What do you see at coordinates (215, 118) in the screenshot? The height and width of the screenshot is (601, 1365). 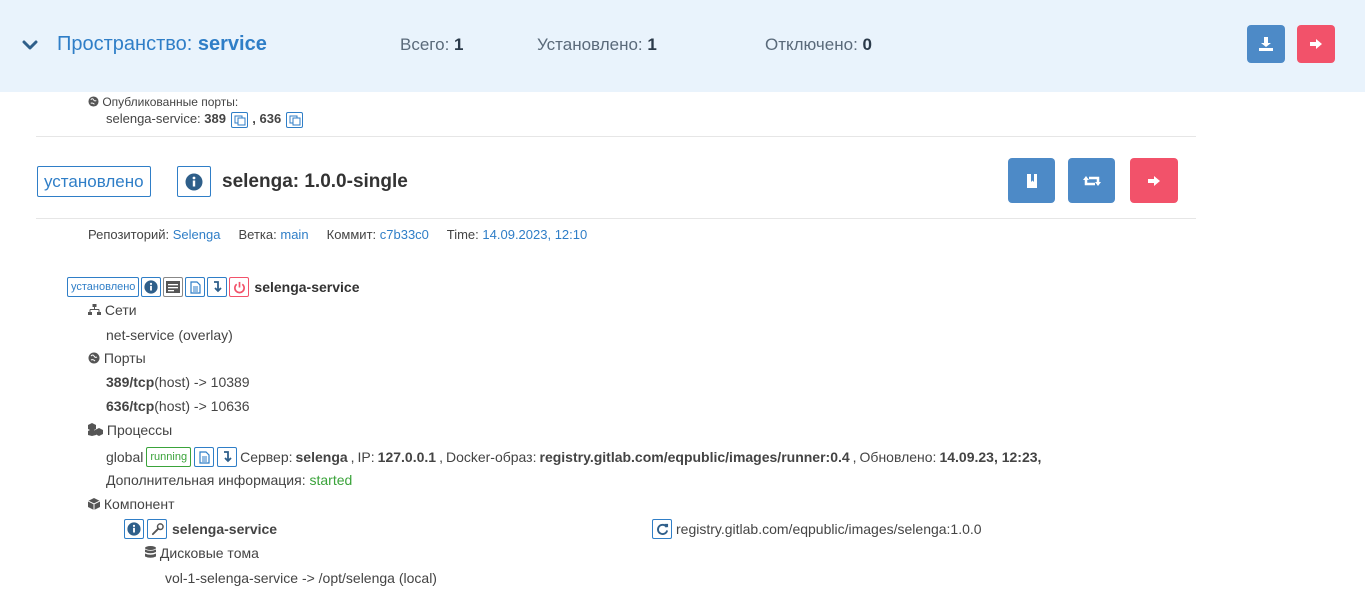 I see `port-389: 389` at bounding box center [215, 118].